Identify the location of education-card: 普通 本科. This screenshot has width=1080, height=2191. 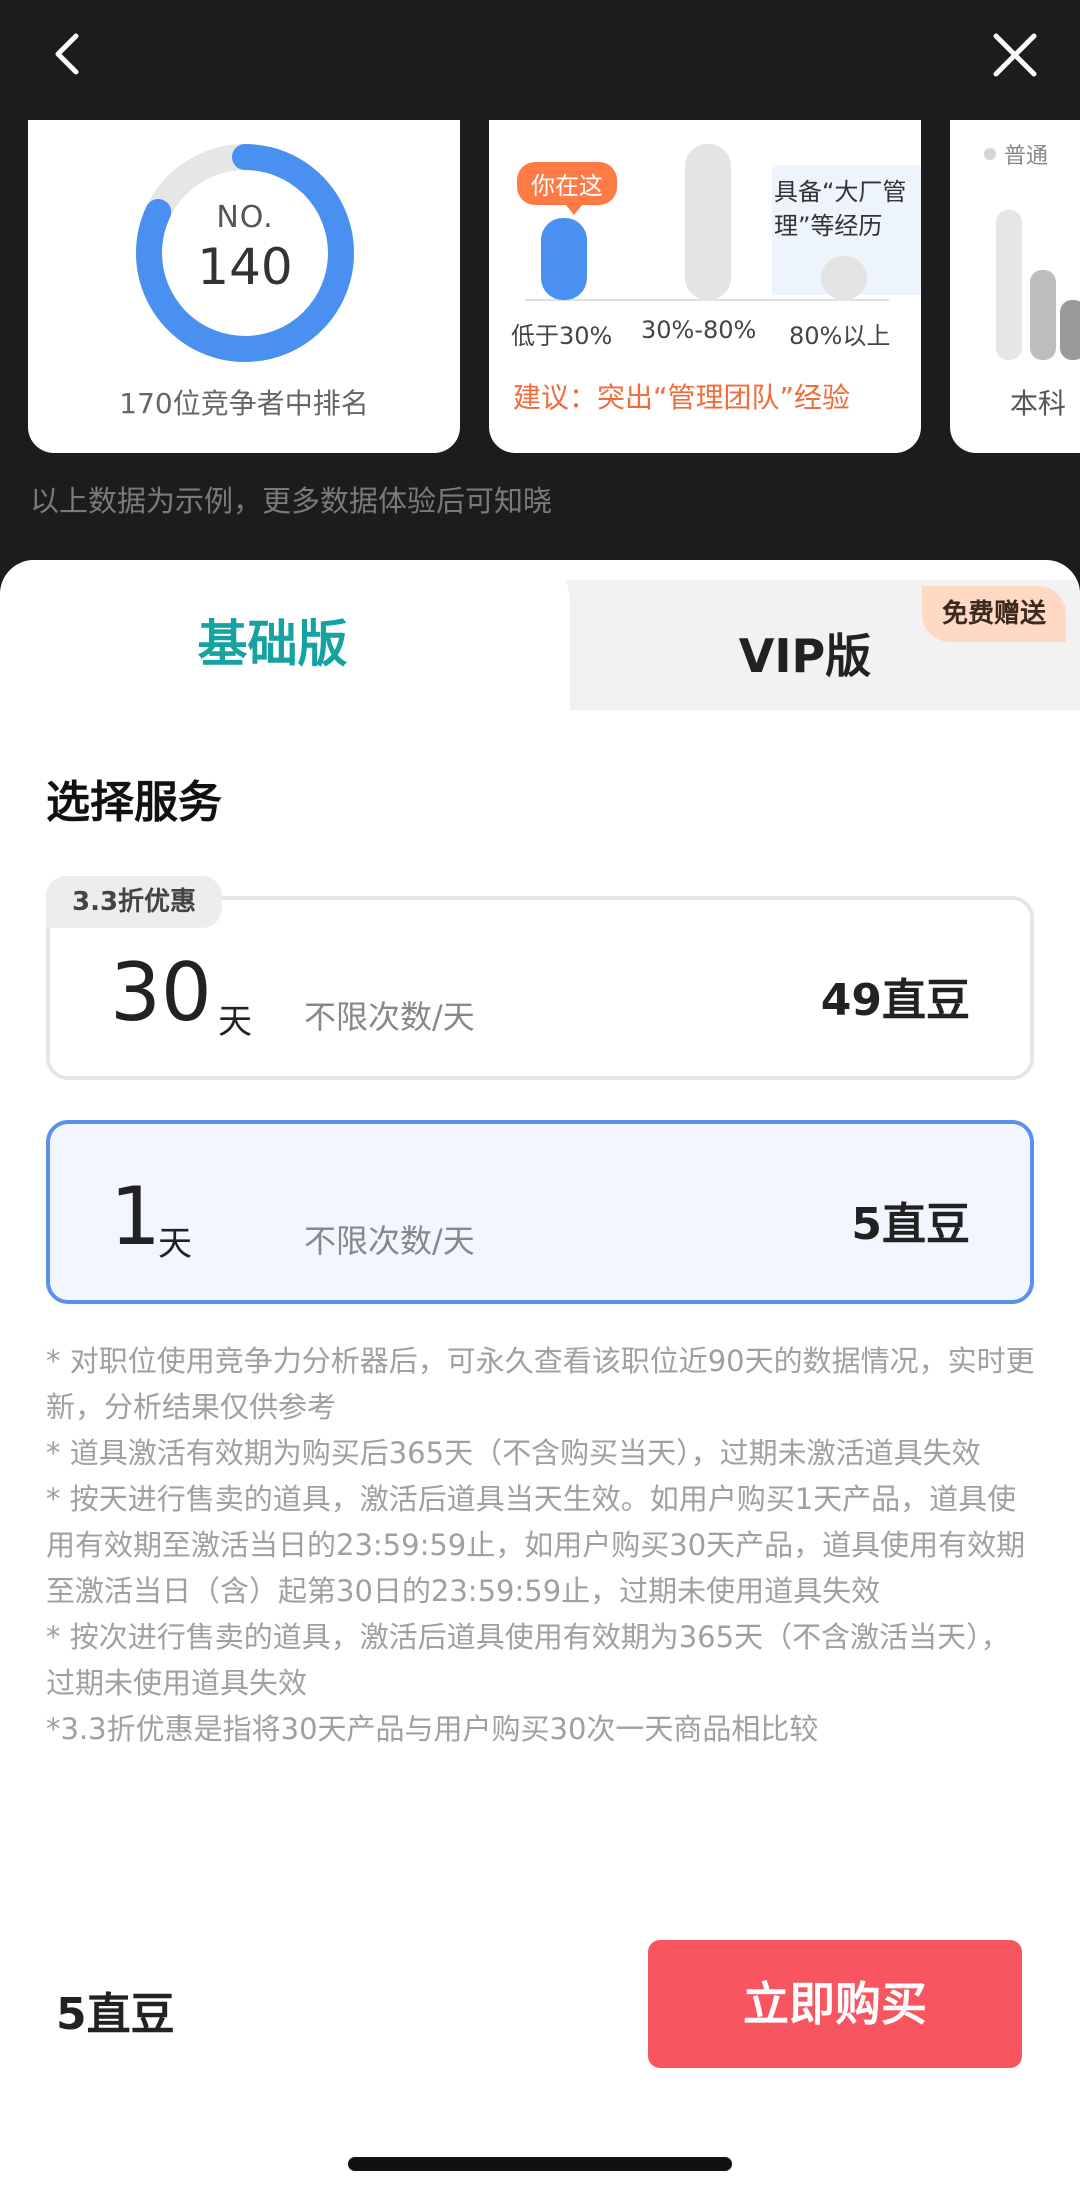
(1015, 286).